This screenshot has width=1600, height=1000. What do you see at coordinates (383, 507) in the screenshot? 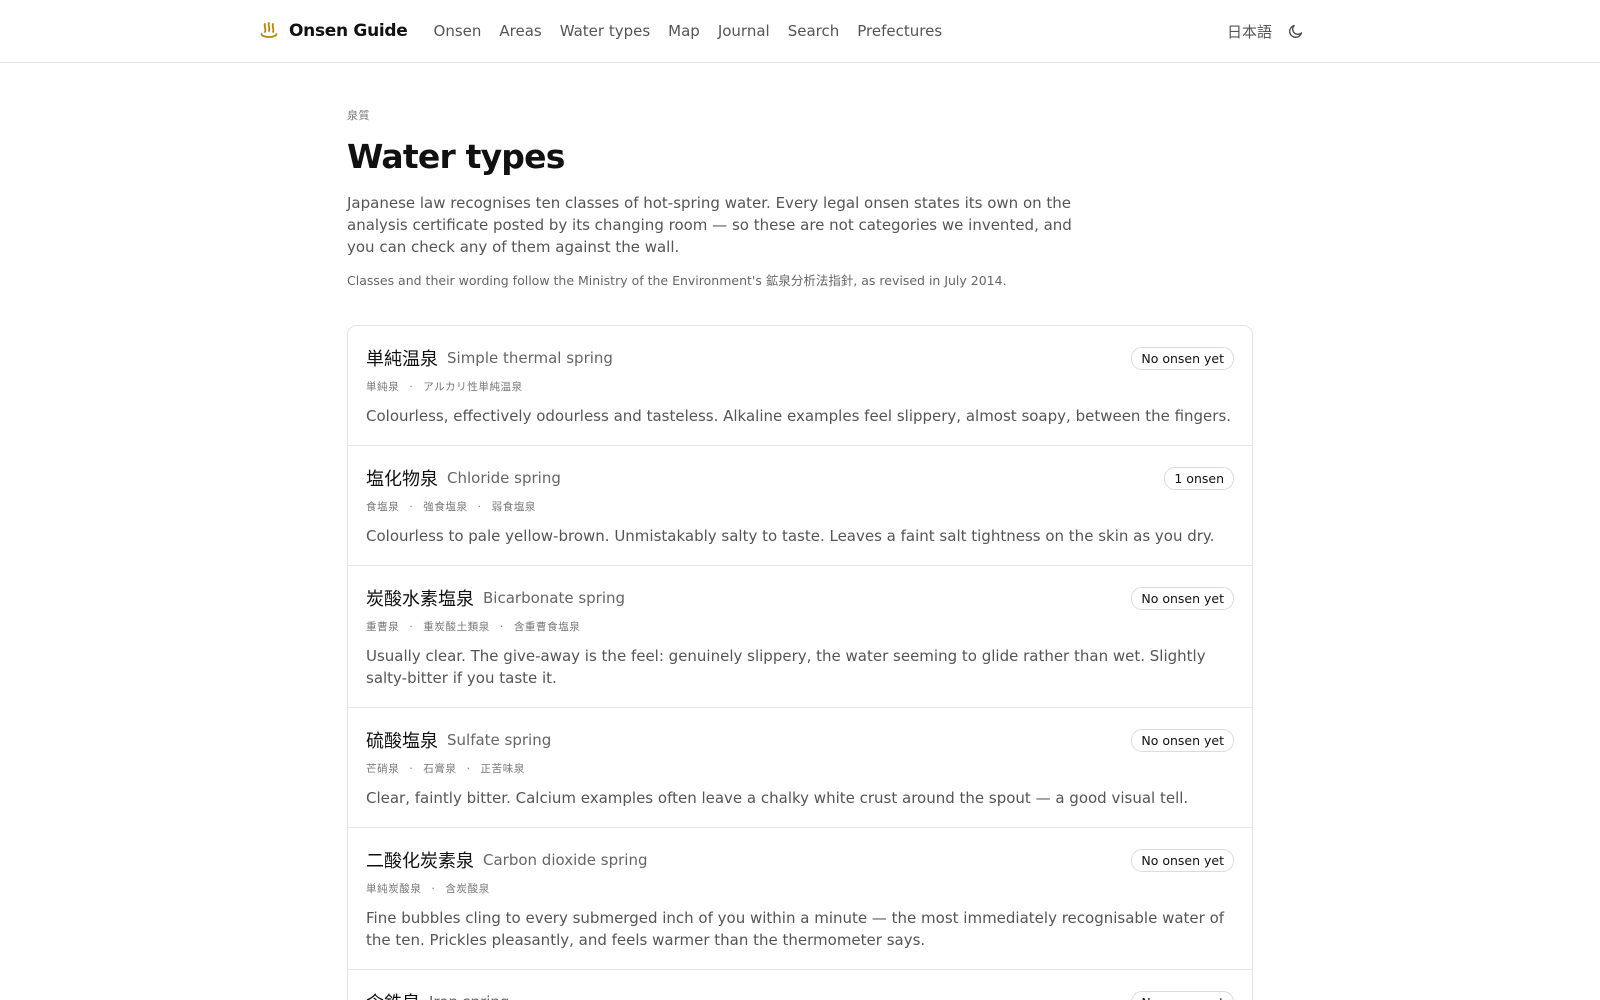
I see `alias-name: 食塩泉` at bounding box center [383, 507].